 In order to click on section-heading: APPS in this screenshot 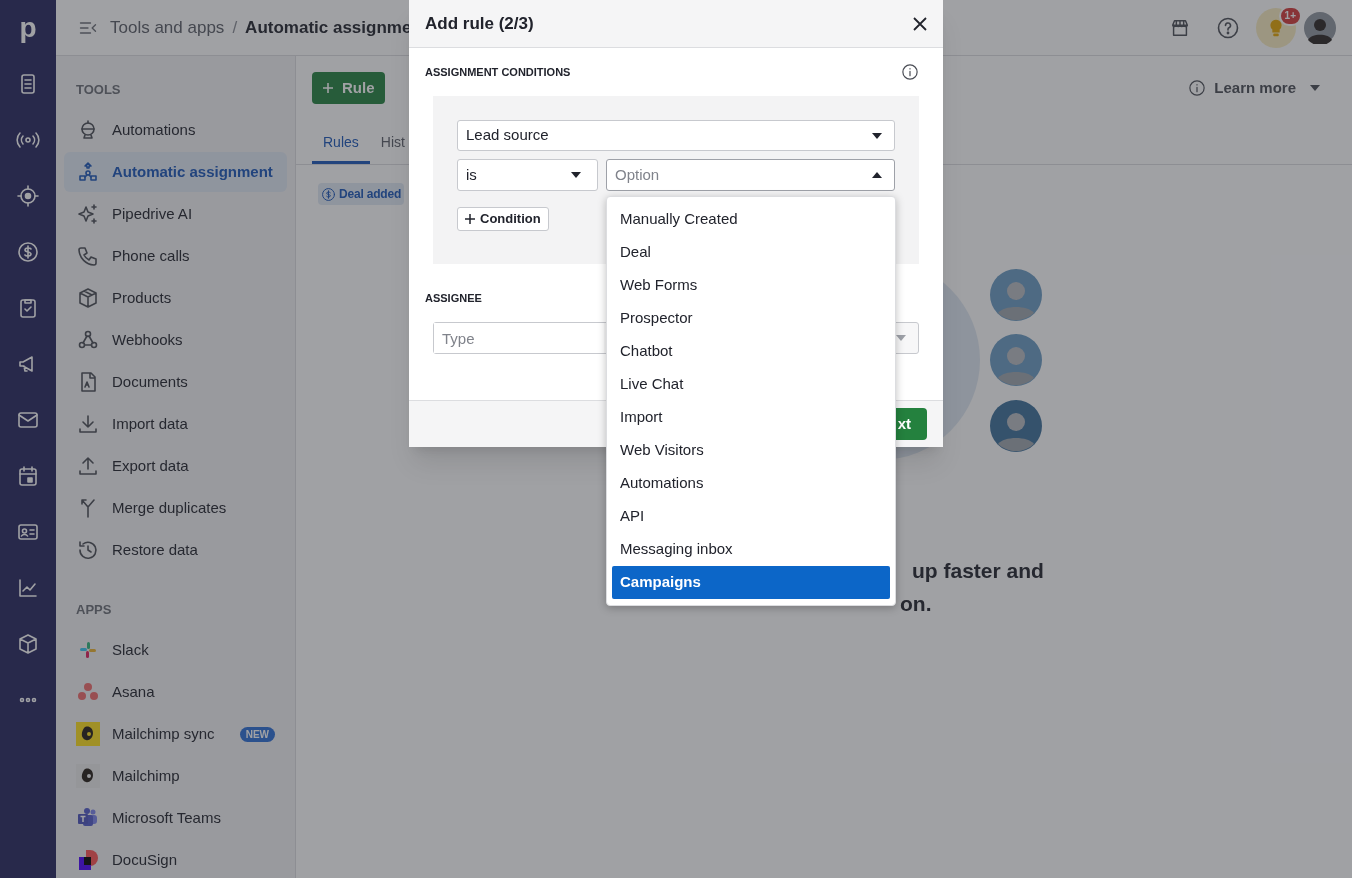, I will do `click(94, 610)`.